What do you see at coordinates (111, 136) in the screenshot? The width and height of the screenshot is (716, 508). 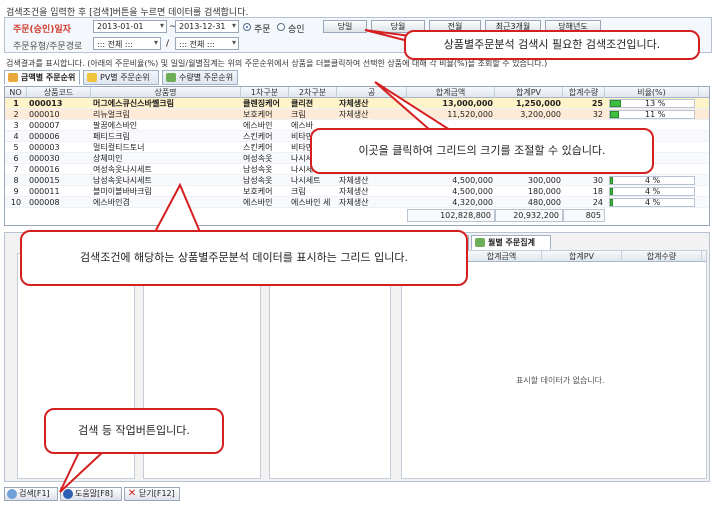 I see `cell-name: 페티드크림` at bounding box center [111, 136].